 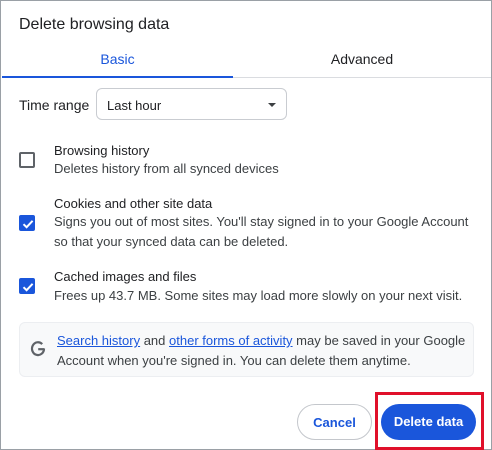 What do you see at coordinates (428, 422) in the screenshot?
I see `delete-data-button: Delete data` at bounding box center [428, 422].